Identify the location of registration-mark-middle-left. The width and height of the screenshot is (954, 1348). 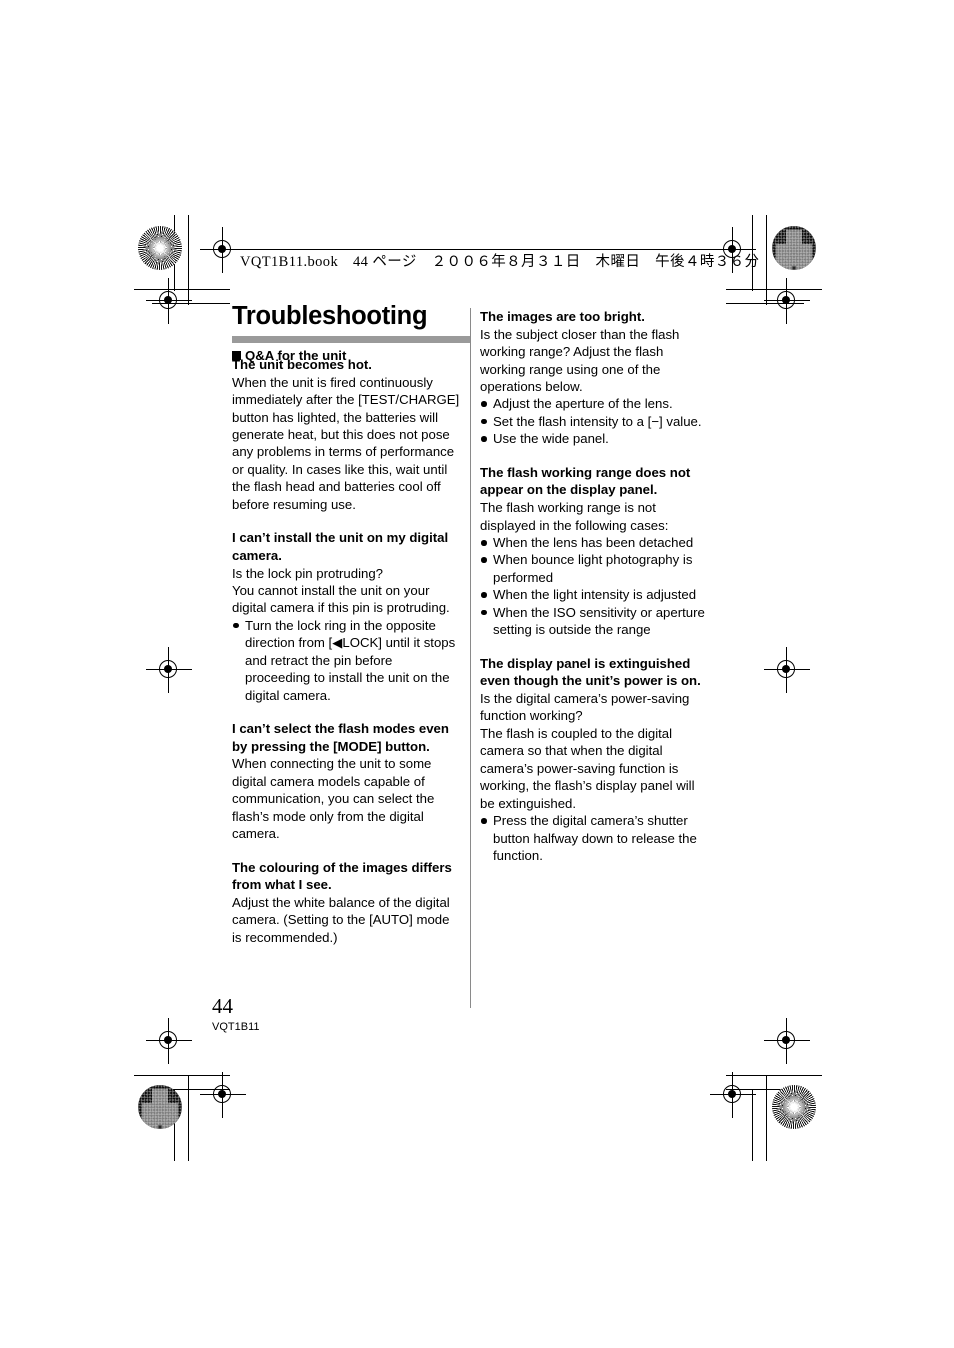
(169, 670).